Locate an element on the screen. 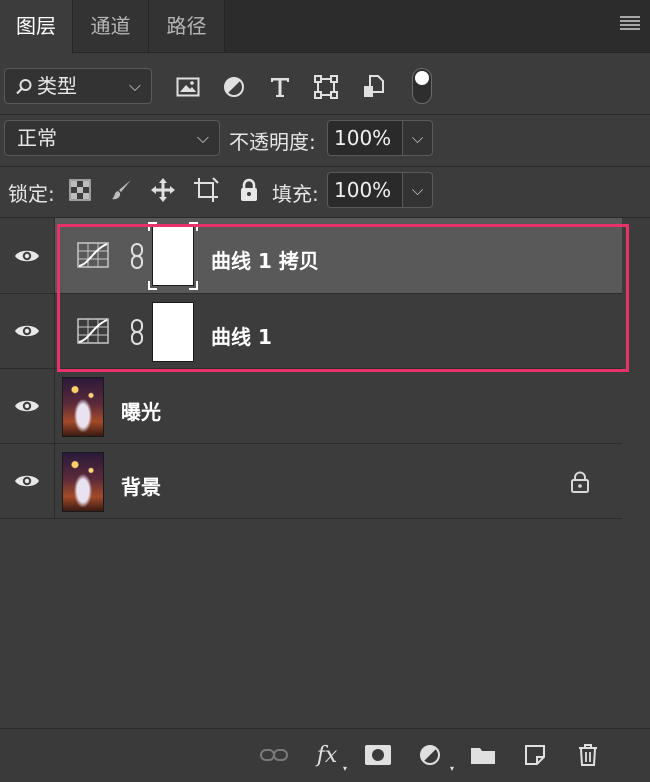 This screenshot has height=782, width=650. layer-name: 曲线 1 拷贝 is located at coordinates (265, 261).